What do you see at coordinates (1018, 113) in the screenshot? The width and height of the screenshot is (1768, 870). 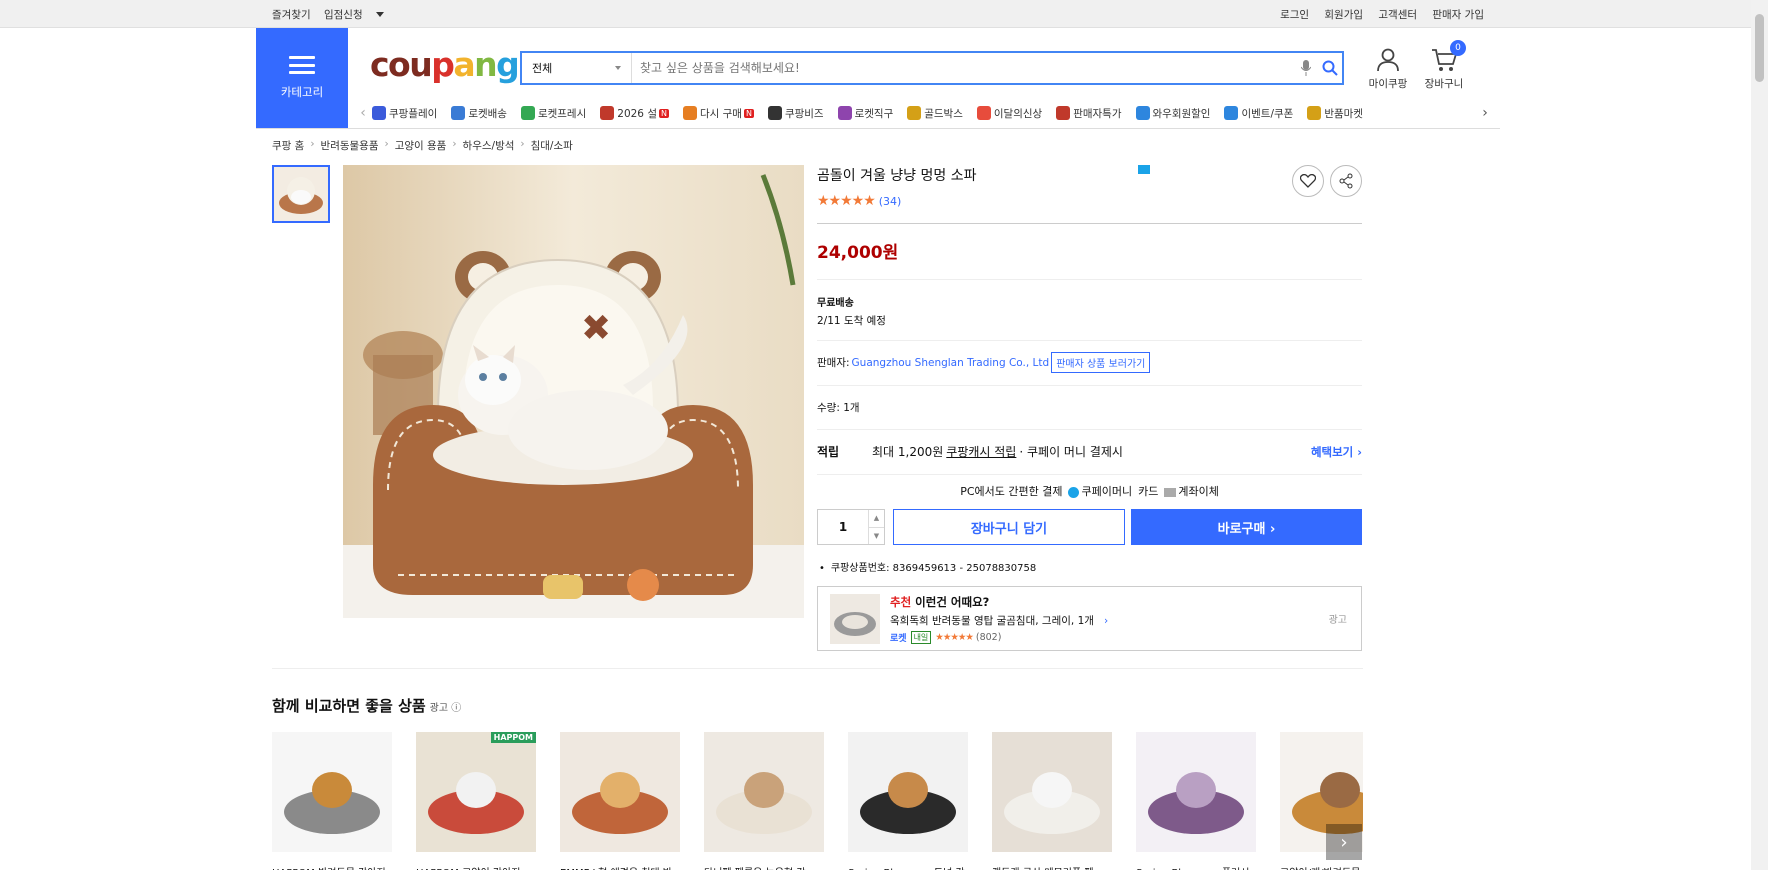 I see `quick-link-label: 이달의신상` at bounding box center [1018, 113].